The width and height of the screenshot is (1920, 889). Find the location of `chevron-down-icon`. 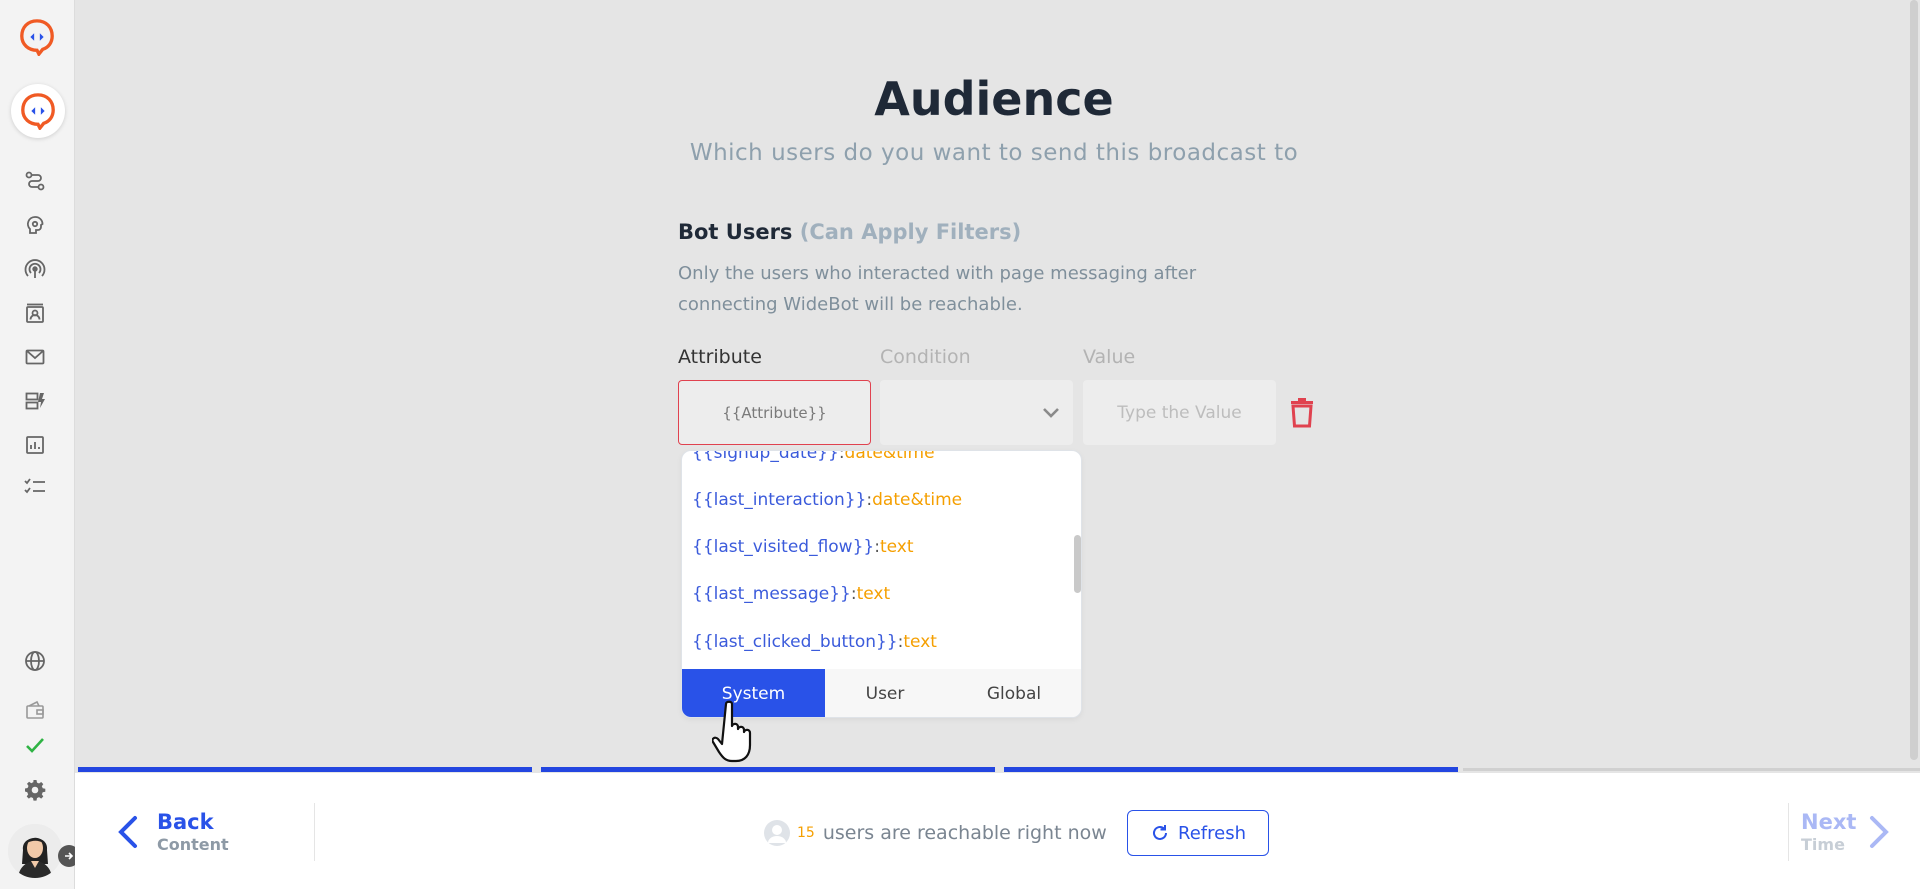

chevron-down-icon is located at coordinates (1051, 413).